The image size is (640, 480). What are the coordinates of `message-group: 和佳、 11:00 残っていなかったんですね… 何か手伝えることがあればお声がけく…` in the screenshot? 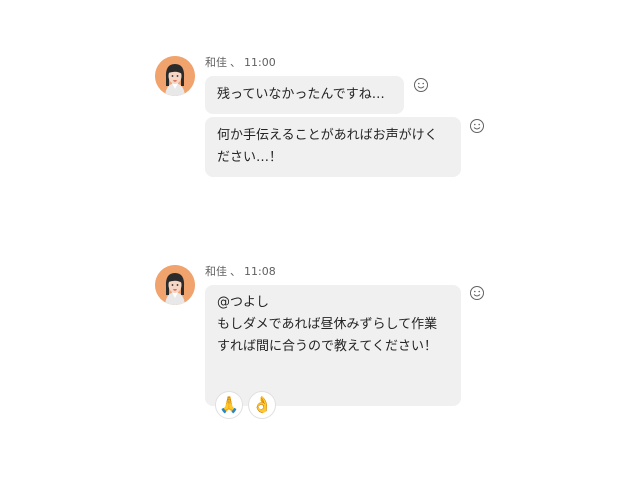 It's located at (325, 121).